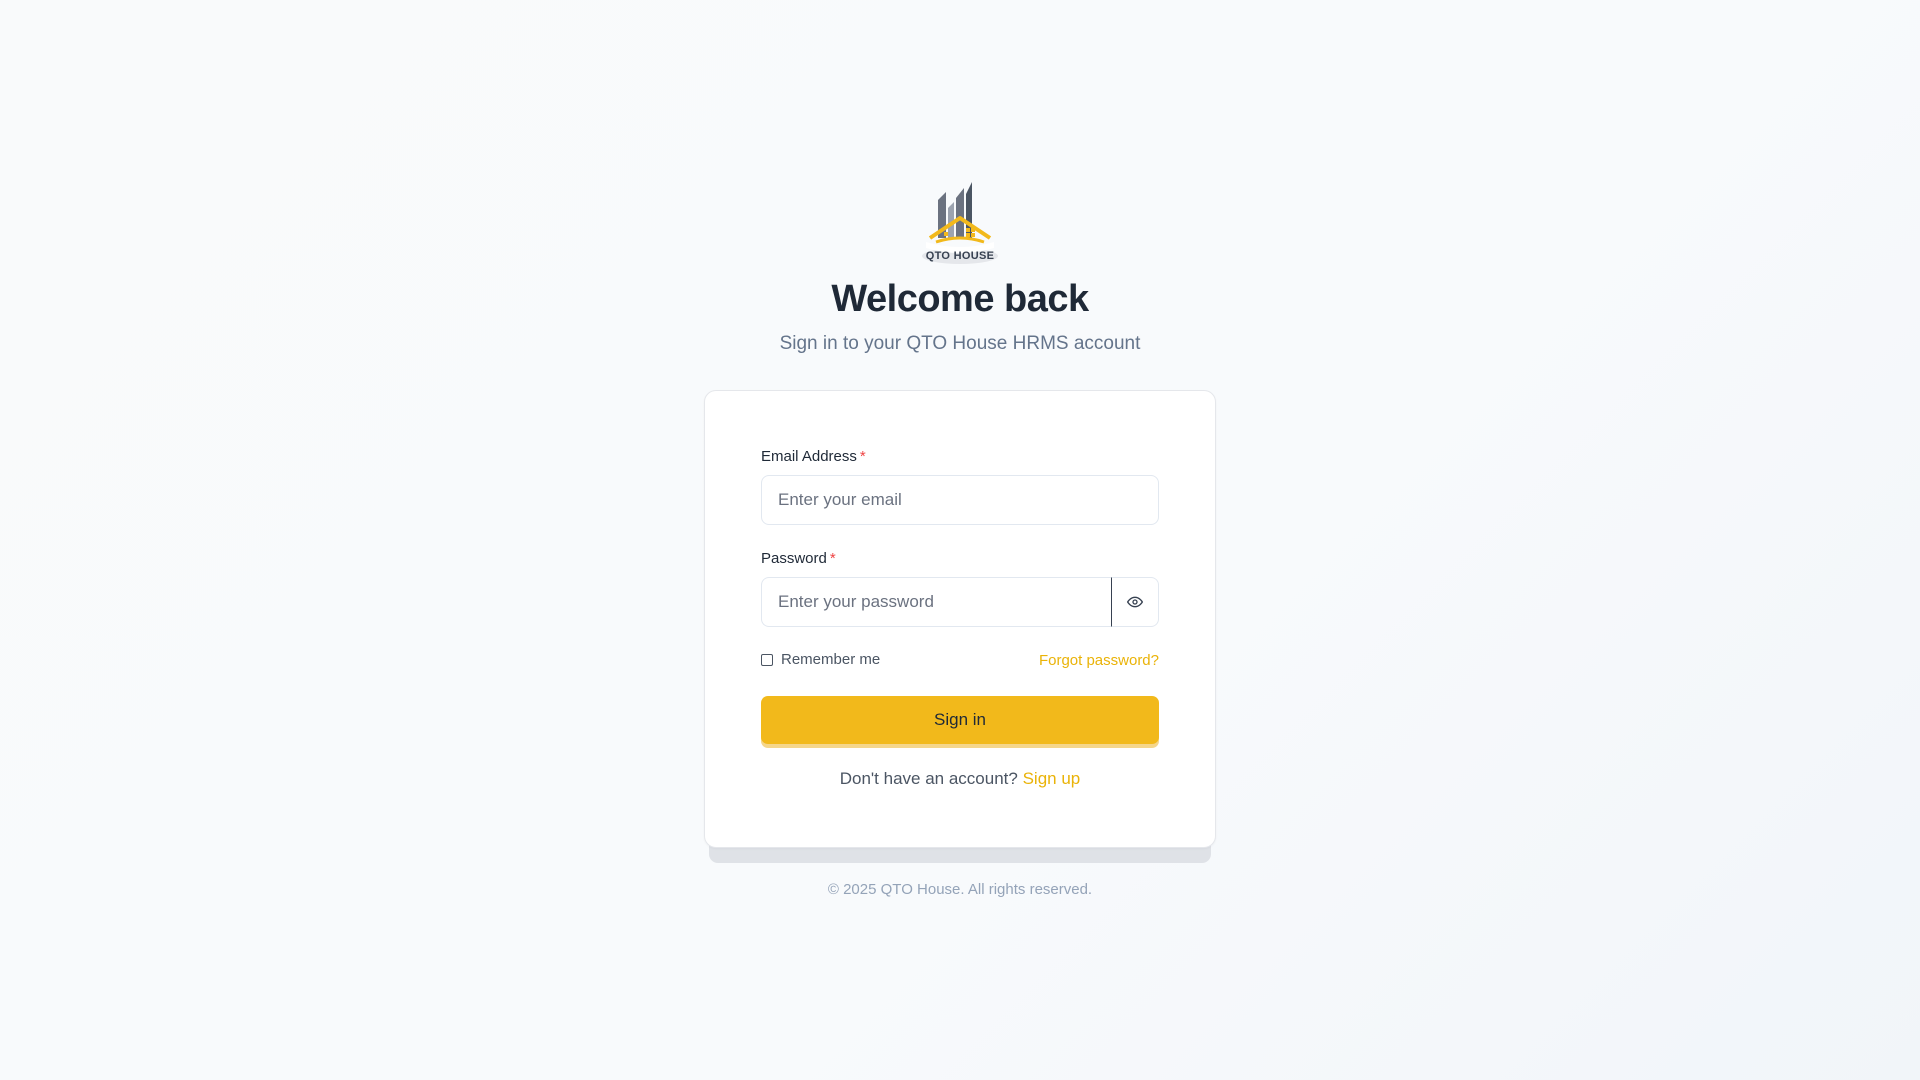 Image resolution: width=1920 pixels, height=1080 pixels. What do you see at coordinates (960, 299) in the screenshot?
I see `page-title: Welcome back` at bounding box center [960, 299].